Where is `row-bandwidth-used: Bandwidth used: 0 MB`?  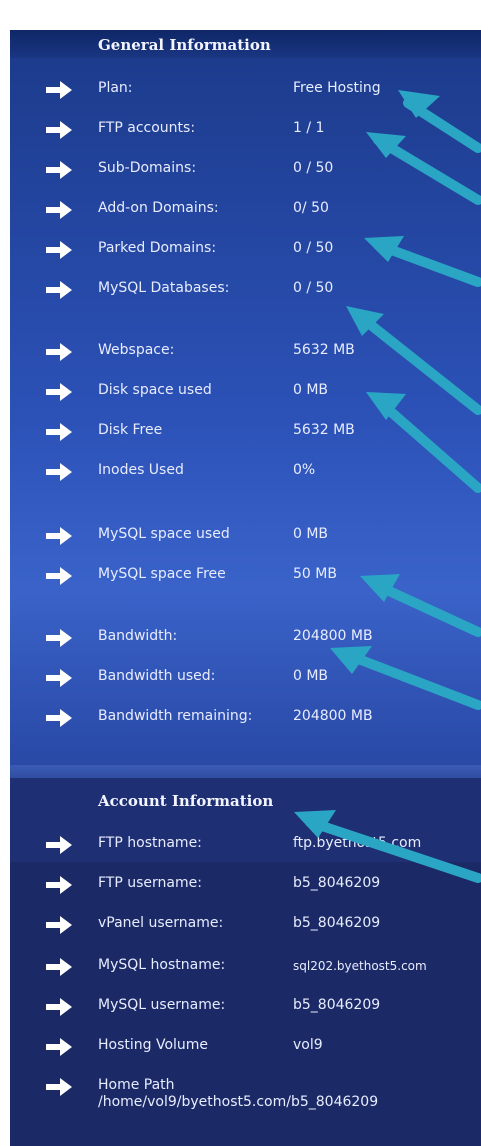 row-bandwidth-used: Bandwidth used: 0 MB is located at coordinates (240, 678).